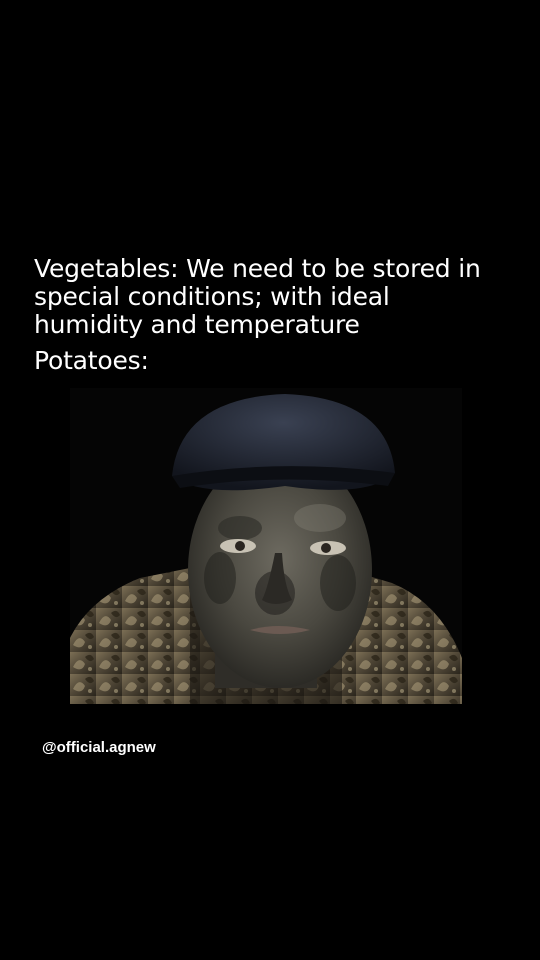  What do you see at coordinates (91, 360) in the screenshot?
I see `caption-punchline: Potatoes:` at bounding box center [91, 360].